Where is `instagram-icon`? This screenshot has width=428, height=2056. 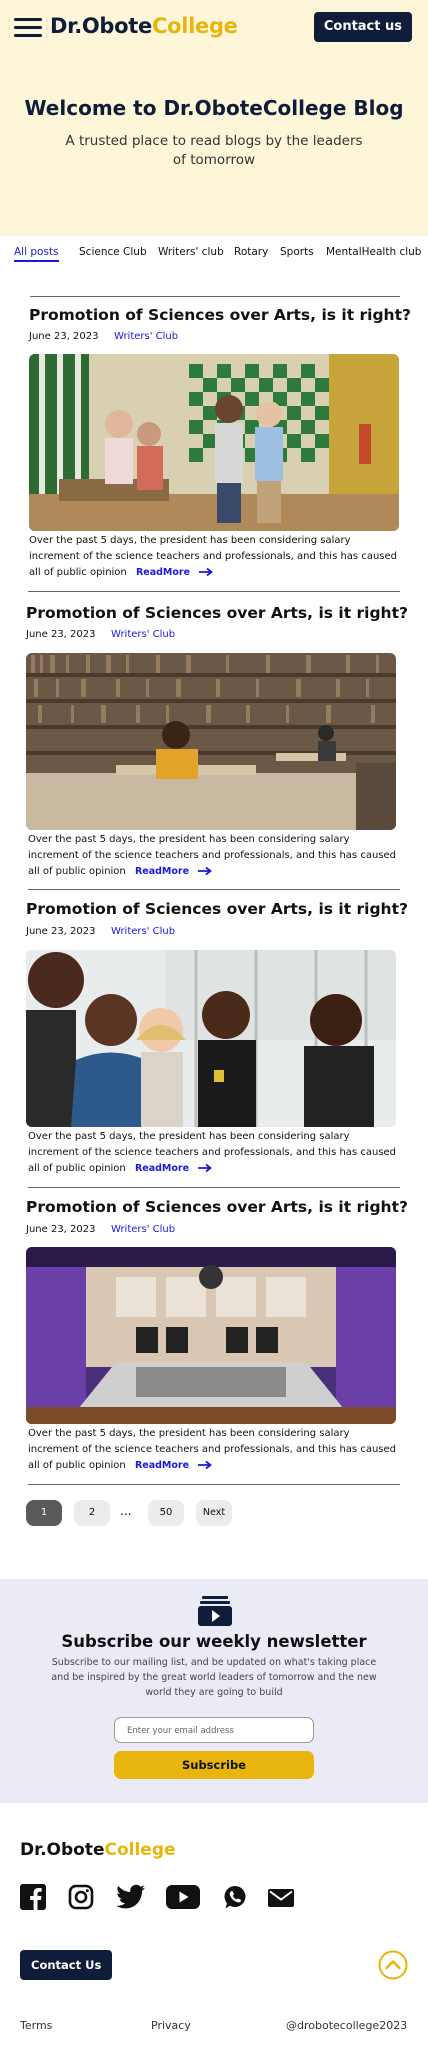 instagram-icon is located at coordinates (81, 1897).